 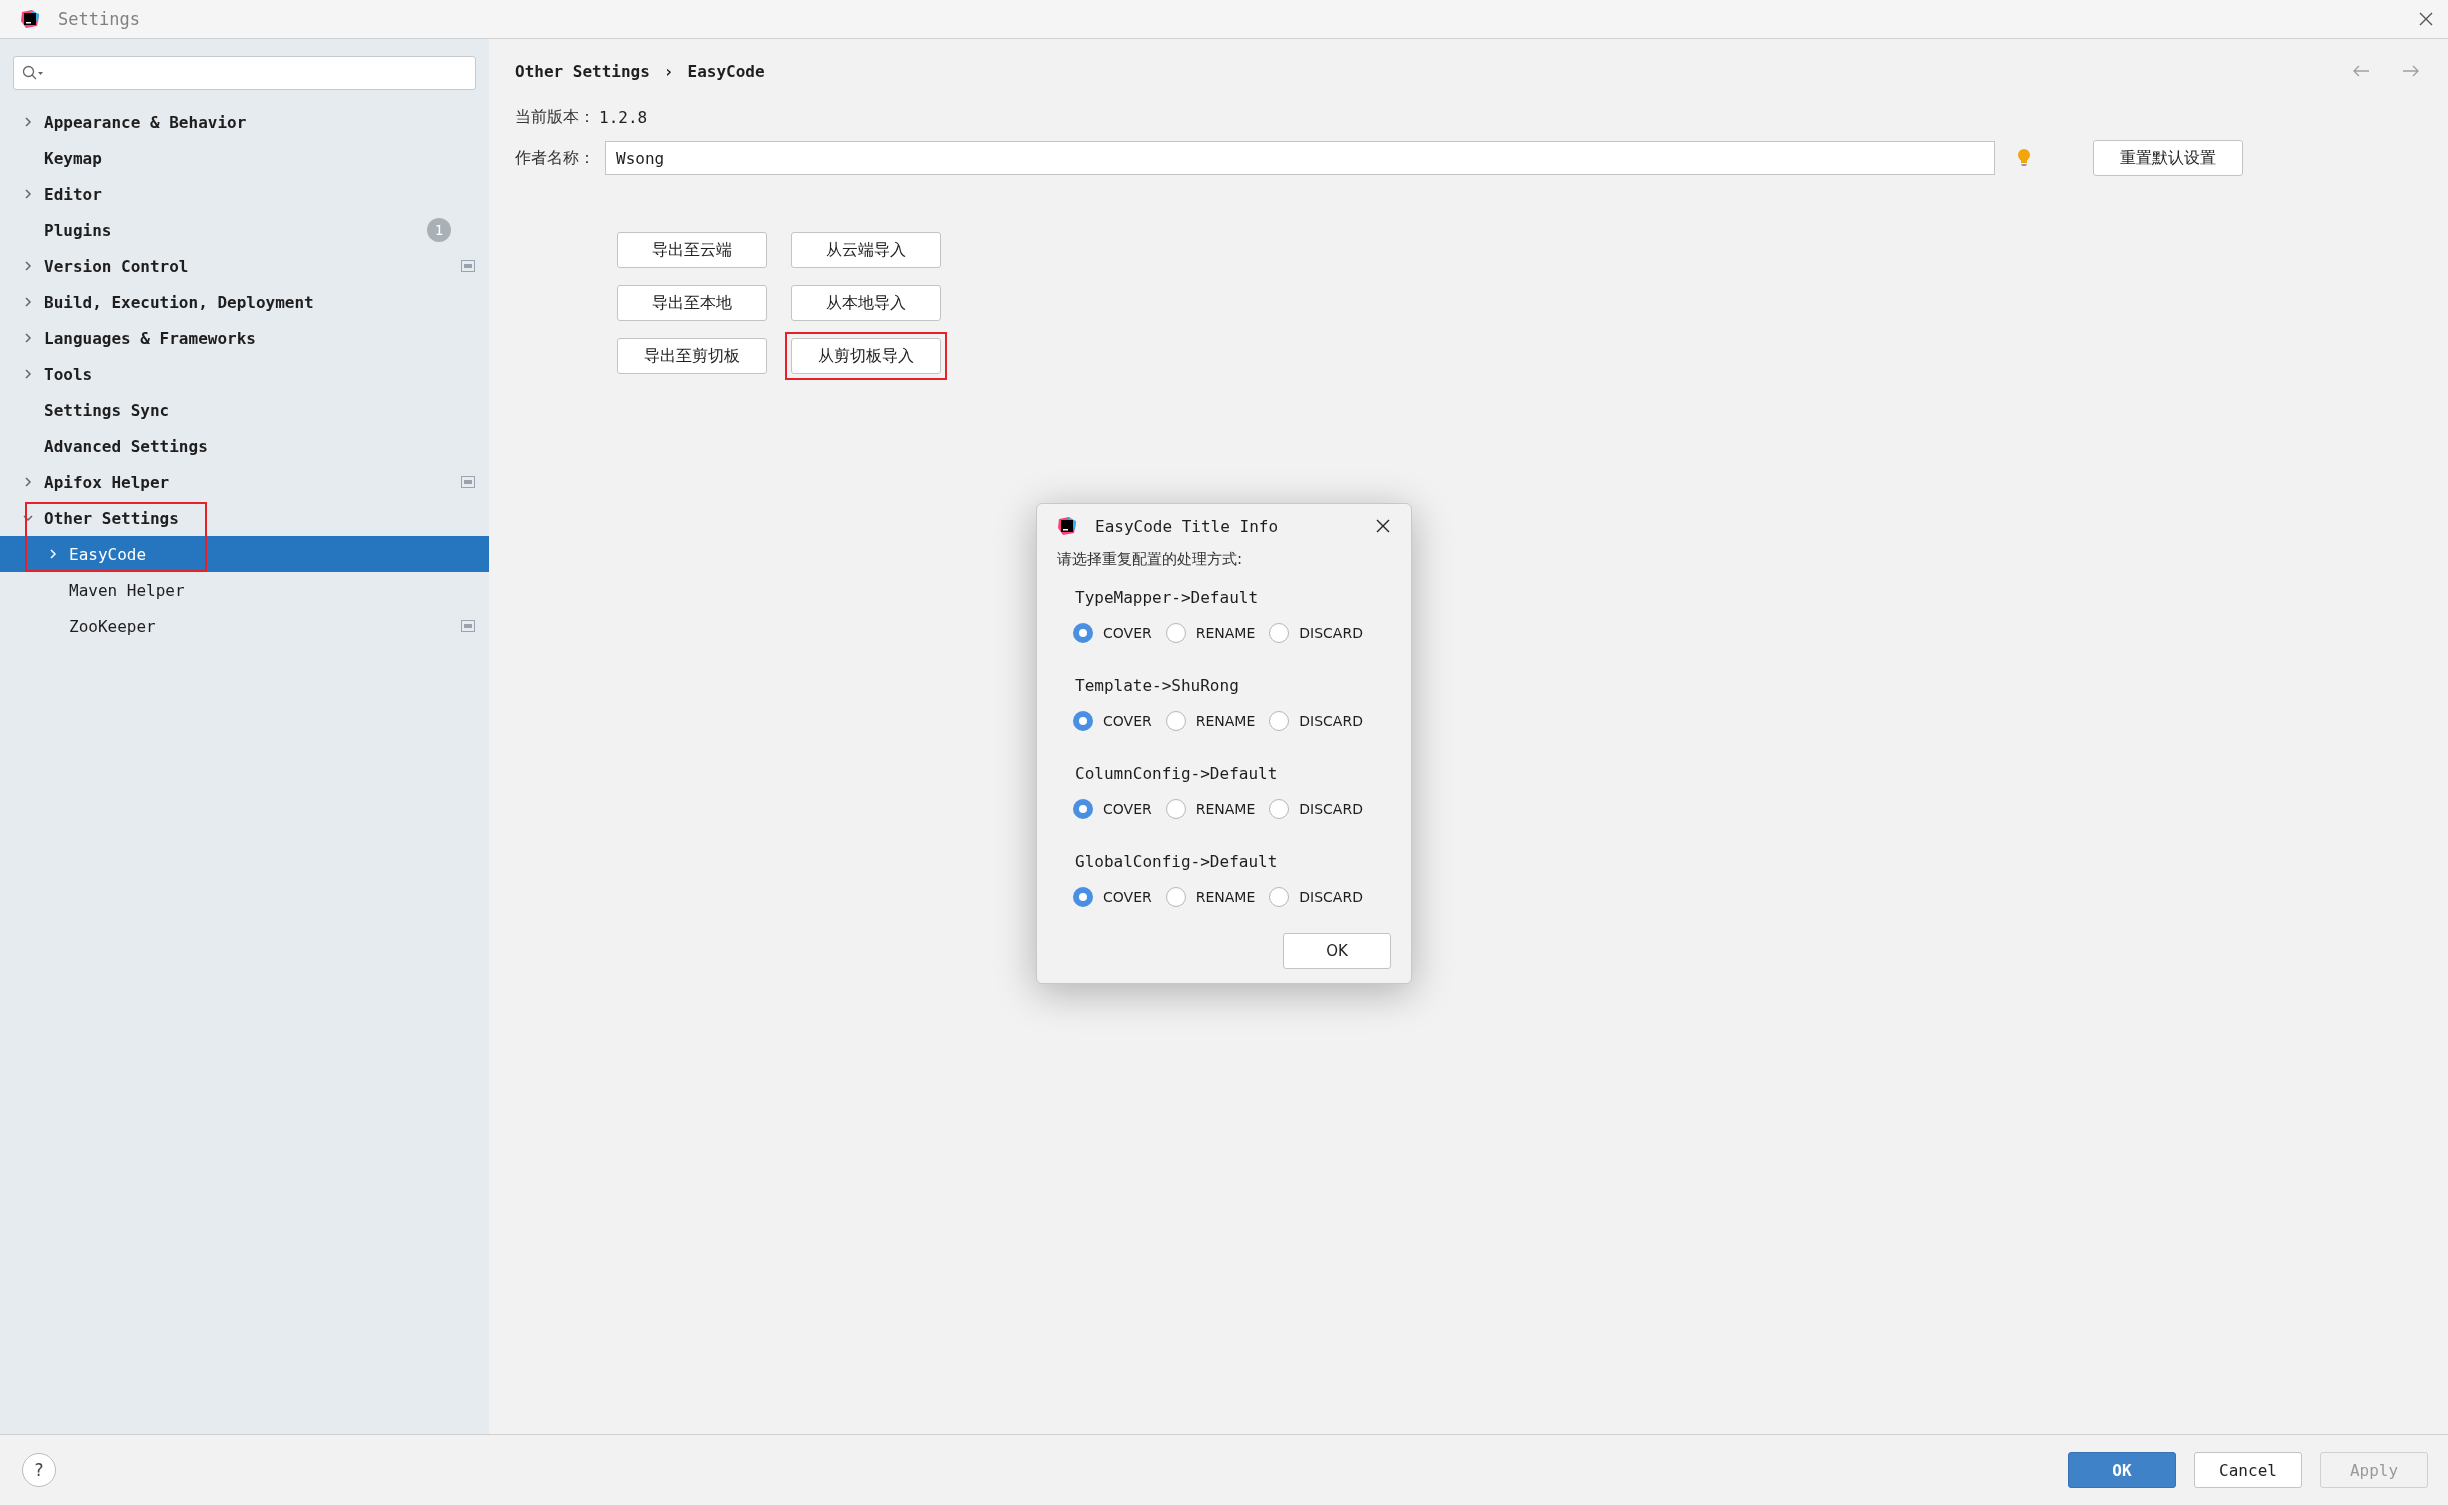 What do you see at coordinates (582, 71) in the screenshot?
I see `breadcrumb-item: Other Settings` at bounding box center [582, 71].